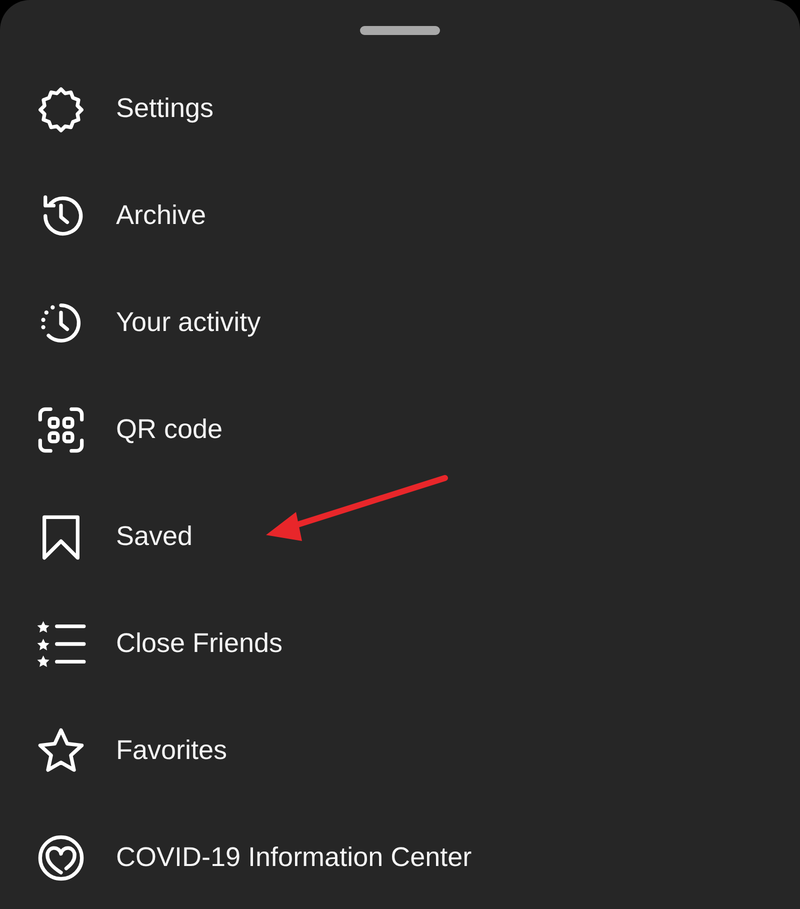 The image size is (800, 909). What do you see at coordinates (61, 643) in the screenshot?
I see `star-list-icon` at bounding box center [61, 643].